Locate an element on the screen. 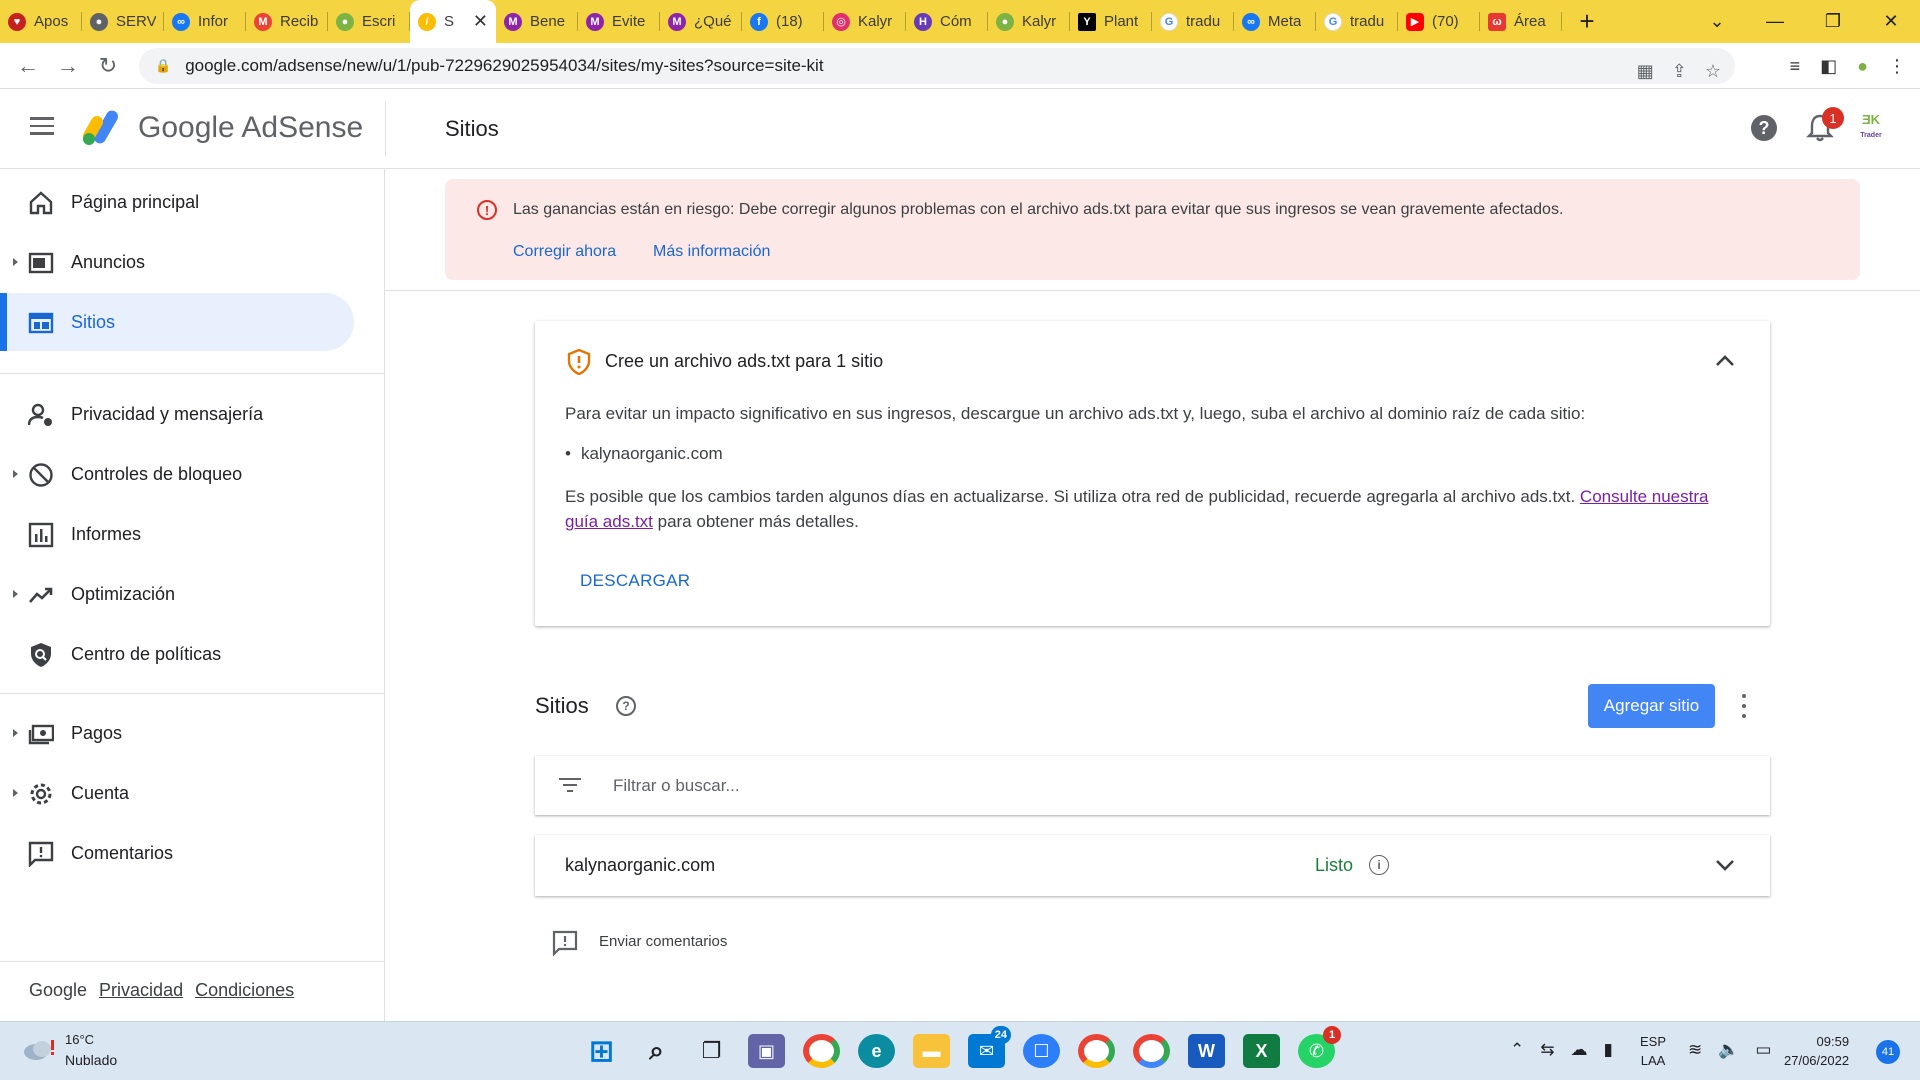 The width and height of the screenshot is (1920, 1080). add-site-button: Agregar sitio is located at coordinates (1651, 706).